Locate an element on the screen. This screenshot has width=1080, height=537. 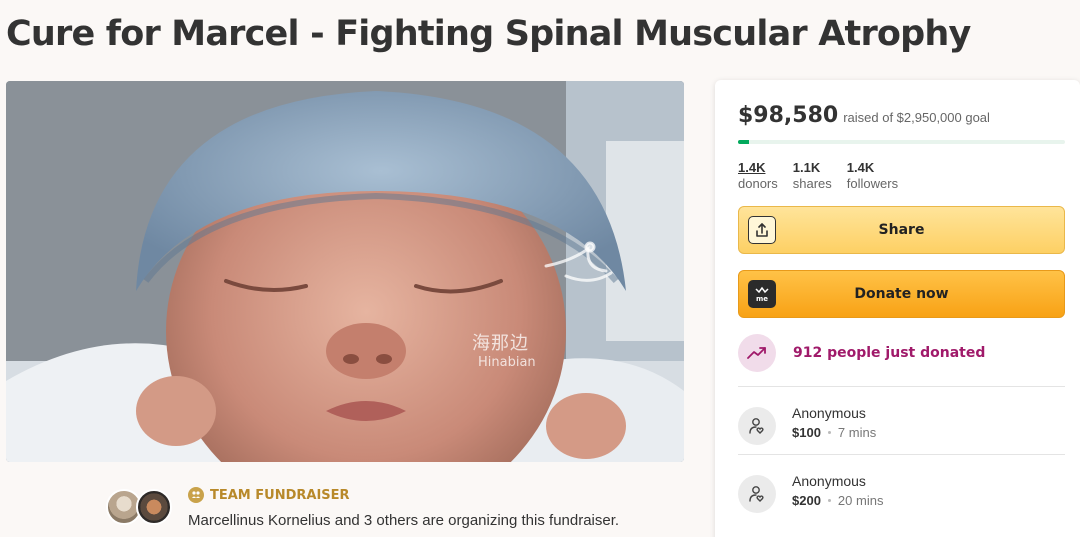
donate-button-label: Donate now is located at coordinates (901, 294).